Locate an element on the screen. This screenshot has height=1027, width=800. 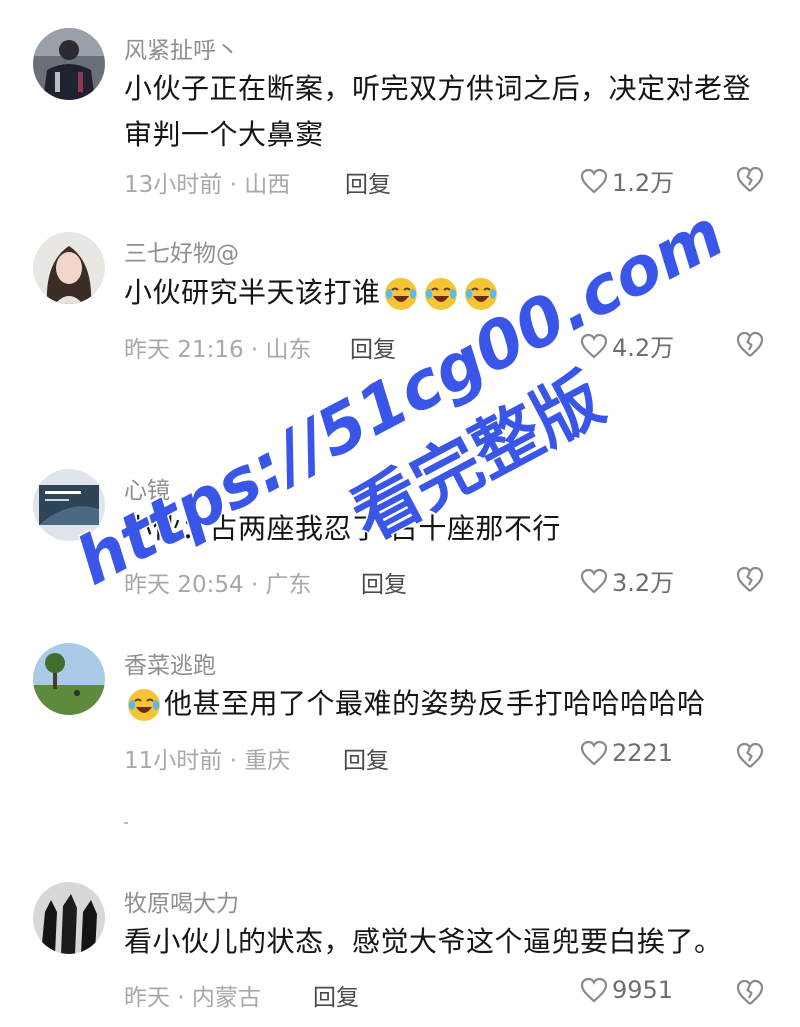
like-count: 9951 is located at coordinates (643, 990).